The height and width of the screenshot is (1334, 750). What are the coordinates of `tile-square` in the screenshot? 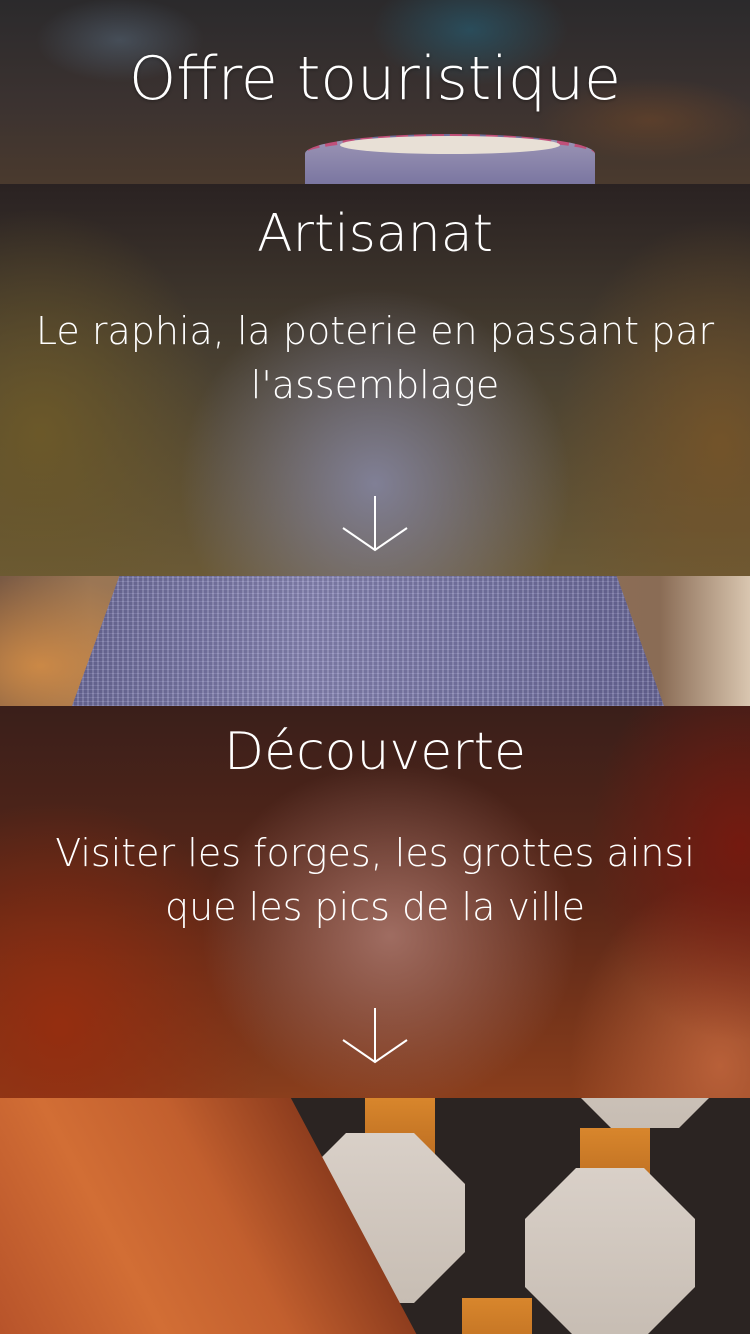 It's located at (497, 1316).